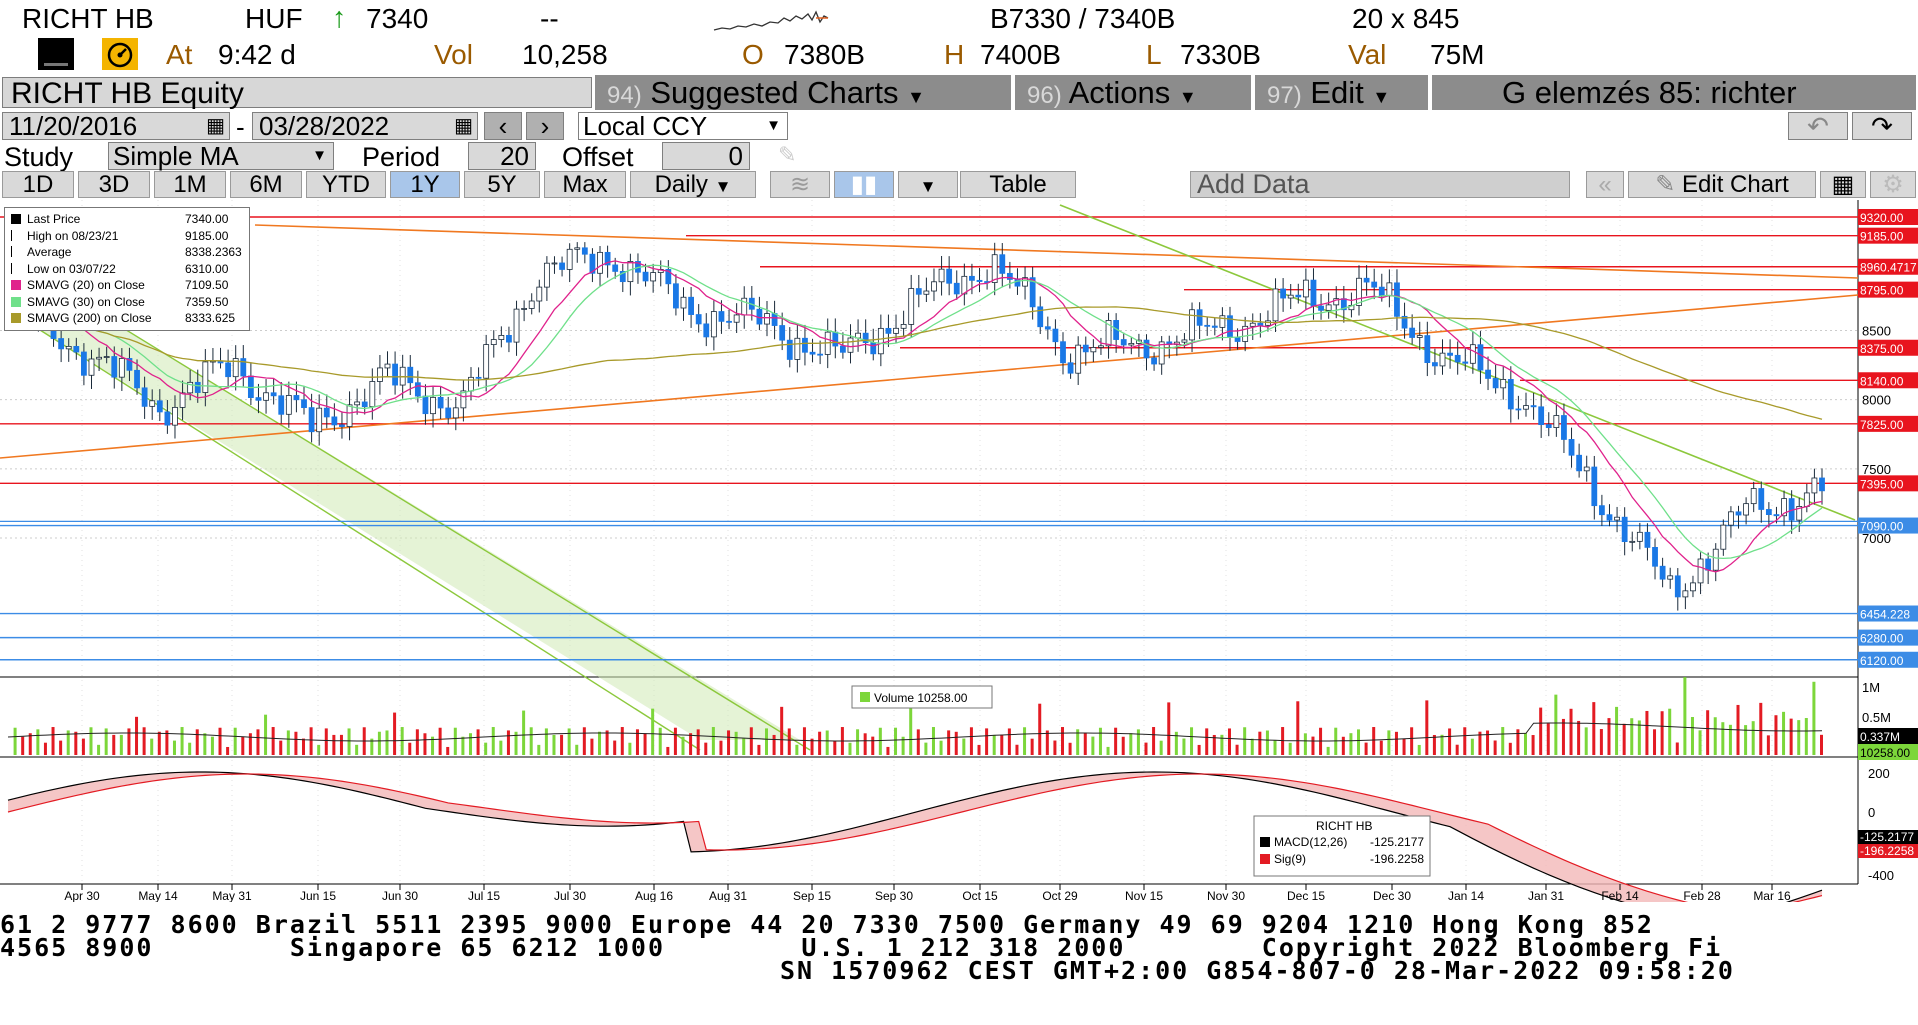  Describe the element at coordinates (1380, 184) in the screenshot. I see `add-data-input: Add Data` at that location.